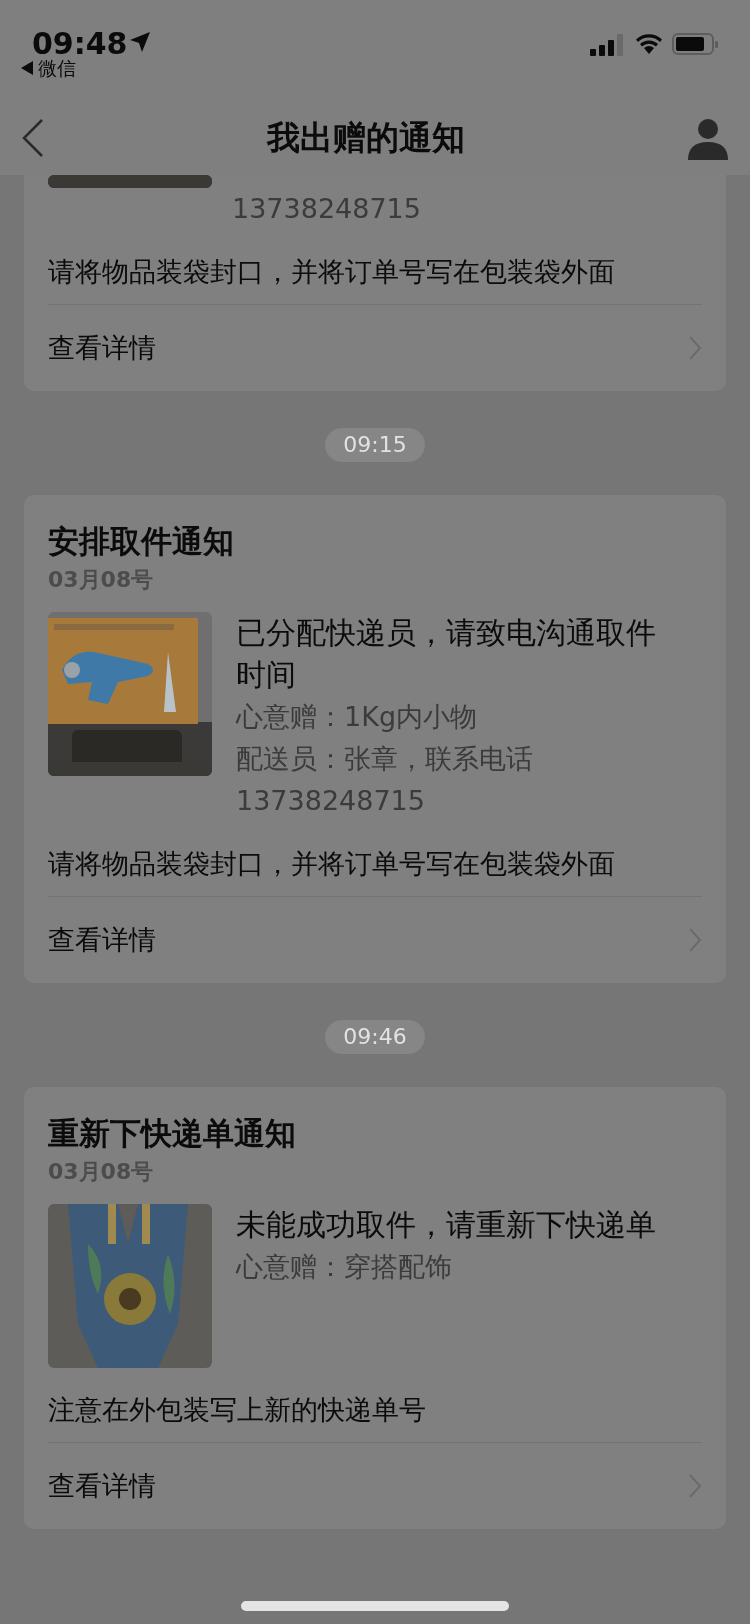 This screenshot has width=750, height=1624. I want to click on headline-text: 未能成功取件，请重新下快递单, so click(446, 1225).